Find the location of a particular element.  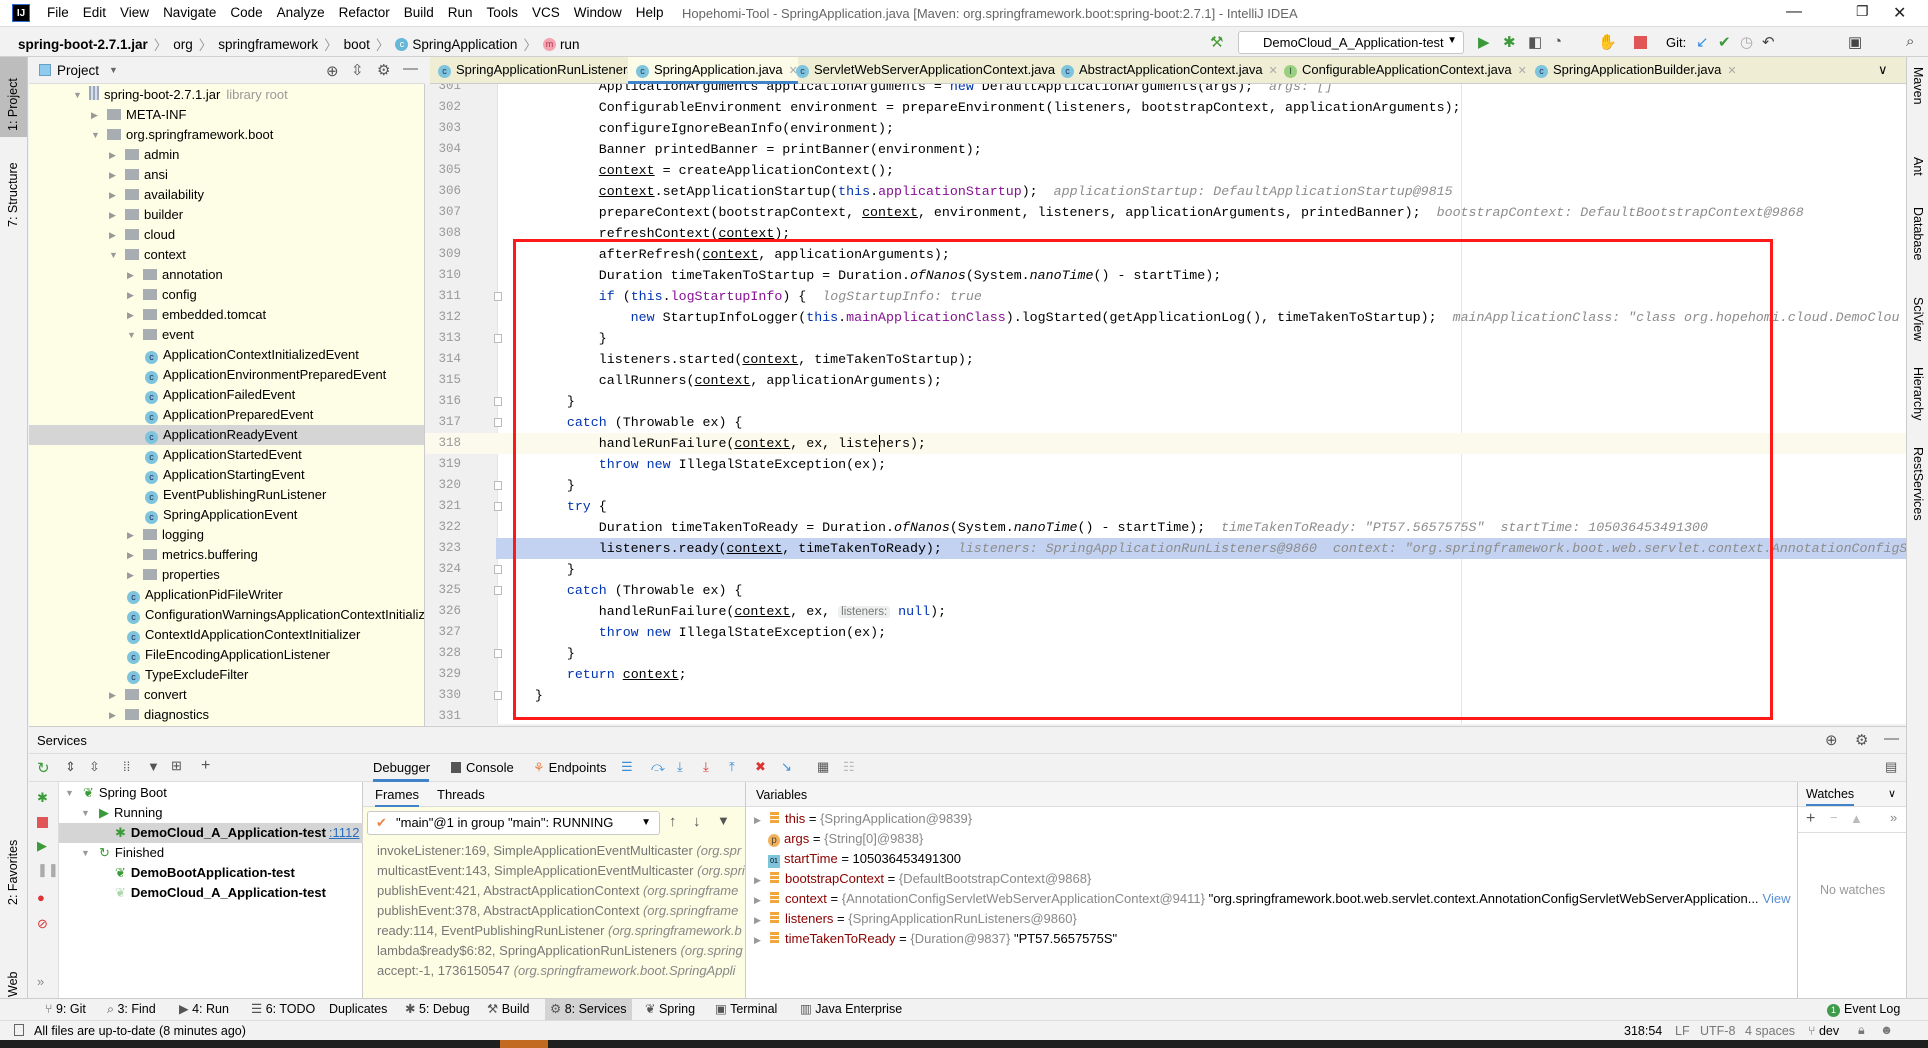

tool-window-button: ✱ 5: Debug is located at coordinates (437, 1009).